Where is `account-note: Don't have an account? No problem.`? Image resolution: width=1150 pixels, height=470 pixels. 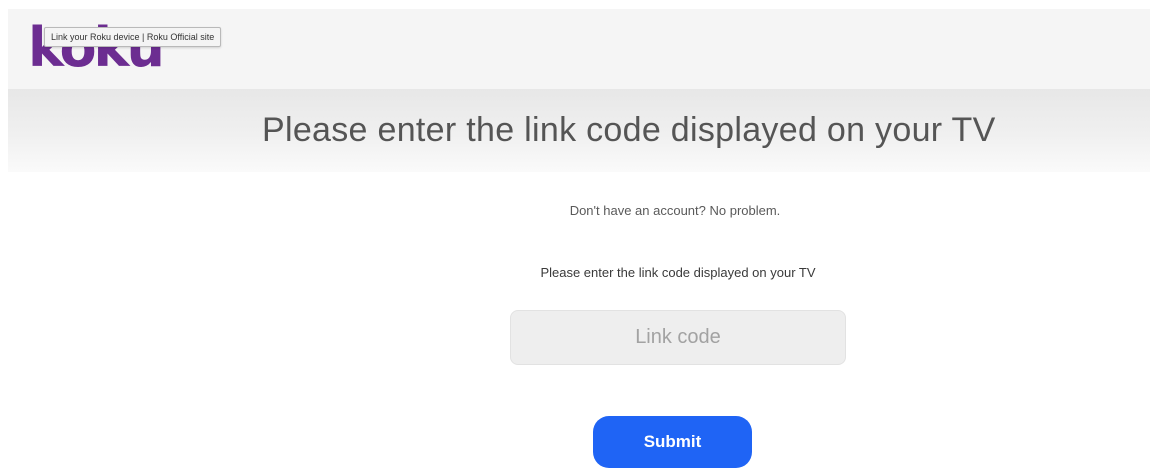
account-note: Don't have an account? No problem. is located at coordinates (675, 210).